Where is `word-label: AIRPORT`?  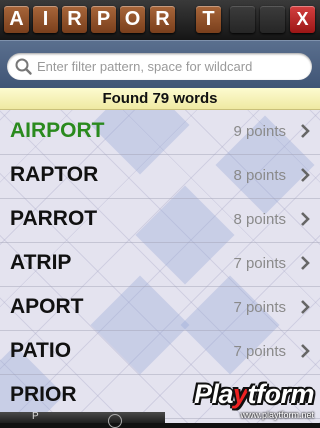
word-label: AIRPORT is located at coordinates (57, 130).